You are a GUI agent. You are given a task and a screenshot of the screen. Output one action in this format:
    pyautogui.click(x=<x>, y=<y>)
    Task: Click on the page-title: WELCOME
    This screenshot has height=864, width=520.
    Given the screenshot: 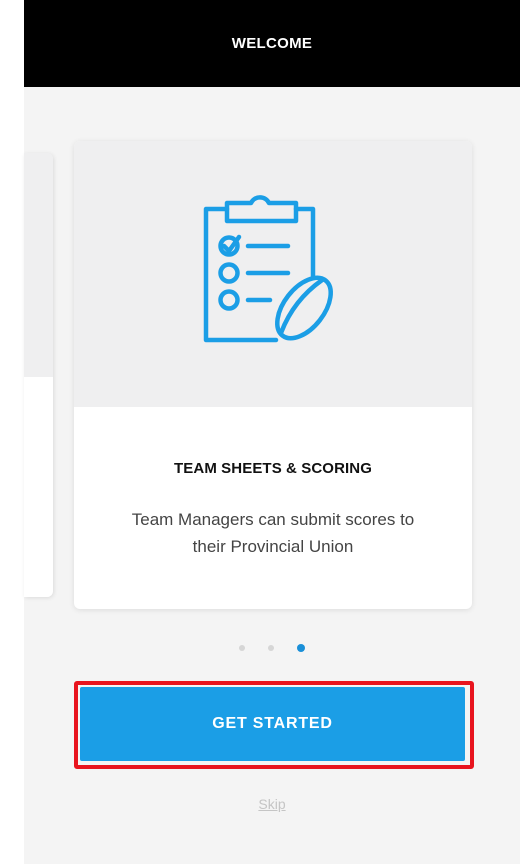 What is the action you would take?
    pyautogui.click(x=272, y=43)
    